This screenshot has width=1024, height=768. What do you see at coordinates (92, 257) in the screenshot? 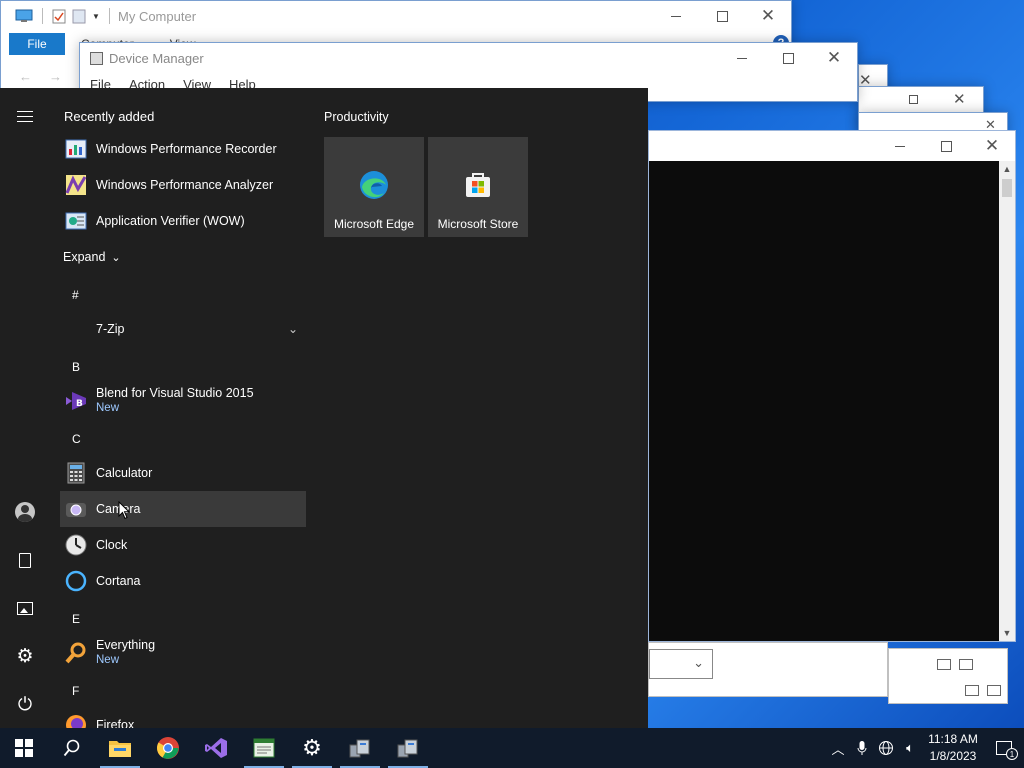
I see `expand-recently-added-button: Expand ⌄` at bounding box center [92, 257].